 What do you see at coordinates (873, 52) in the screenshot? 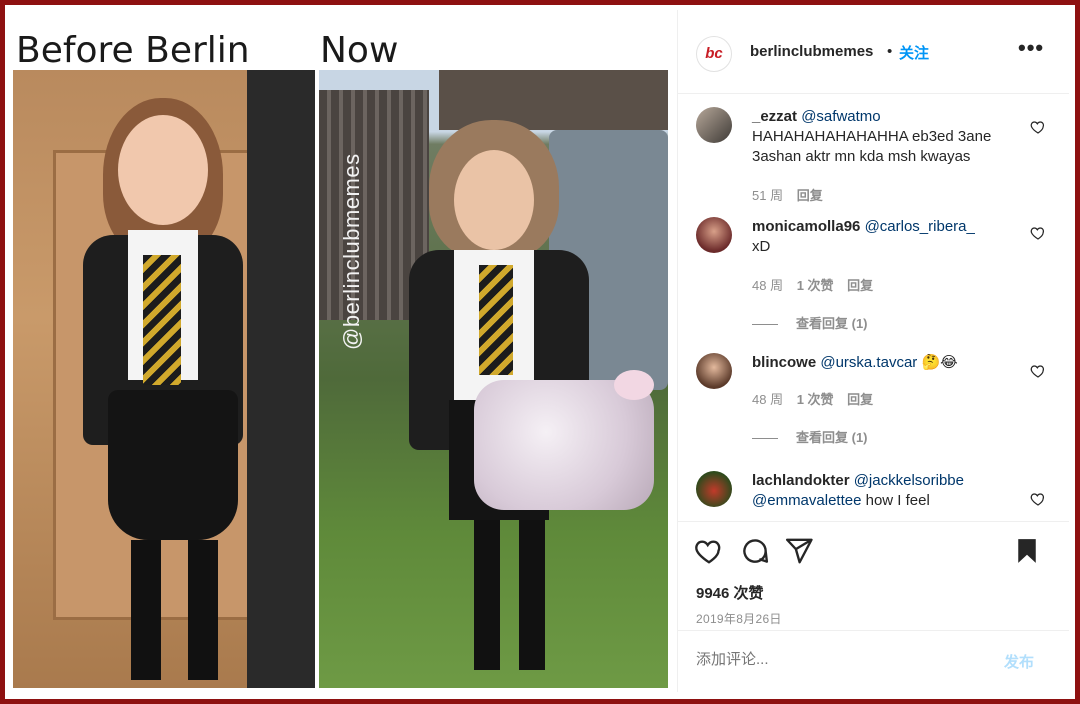
I see `post-header: bc berlinclubmemes • 关注 •••` at bounding box center [873, 52].